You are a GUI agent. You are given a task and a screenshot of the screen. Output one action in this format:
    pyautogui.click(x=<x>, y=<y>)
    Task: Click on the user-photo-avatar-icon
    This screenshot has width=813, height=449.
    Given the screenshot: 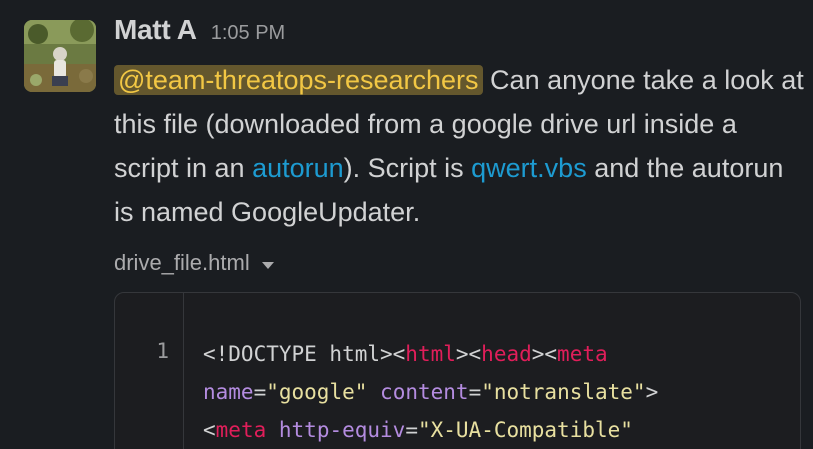 What is the action you would take?
    pyautogui.click(x=60, y=56)
    